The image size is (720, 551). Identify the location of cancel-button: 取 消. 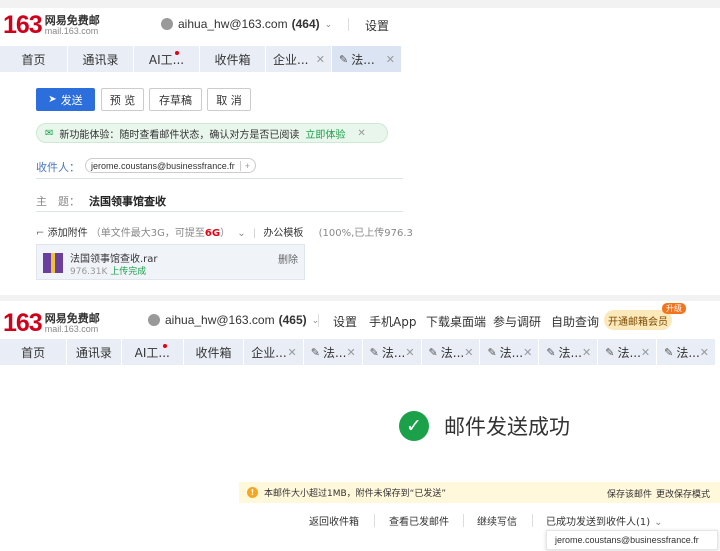
(229, 99).